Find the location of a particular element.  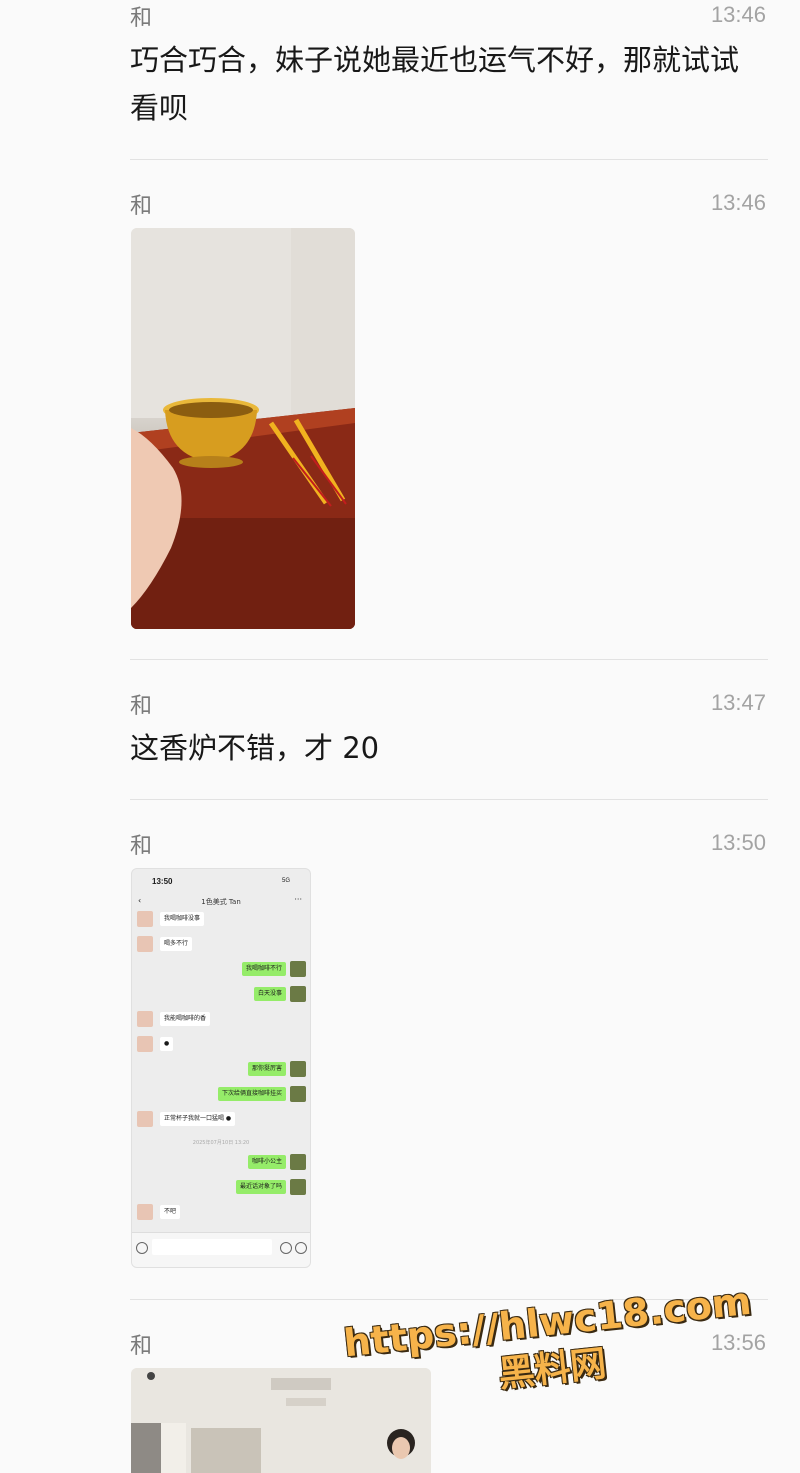

screenshot-bubble: ● is located at coordinates (167, 1044).